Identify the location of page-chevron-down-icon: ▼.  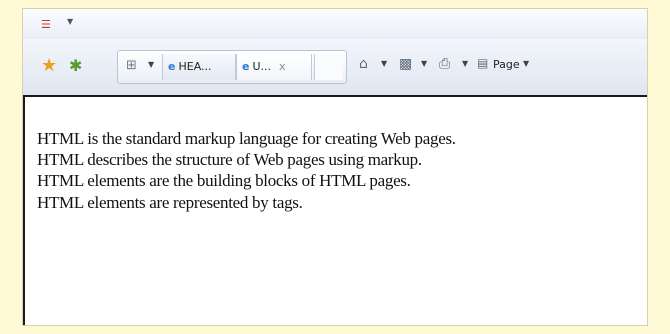
(526, 63).